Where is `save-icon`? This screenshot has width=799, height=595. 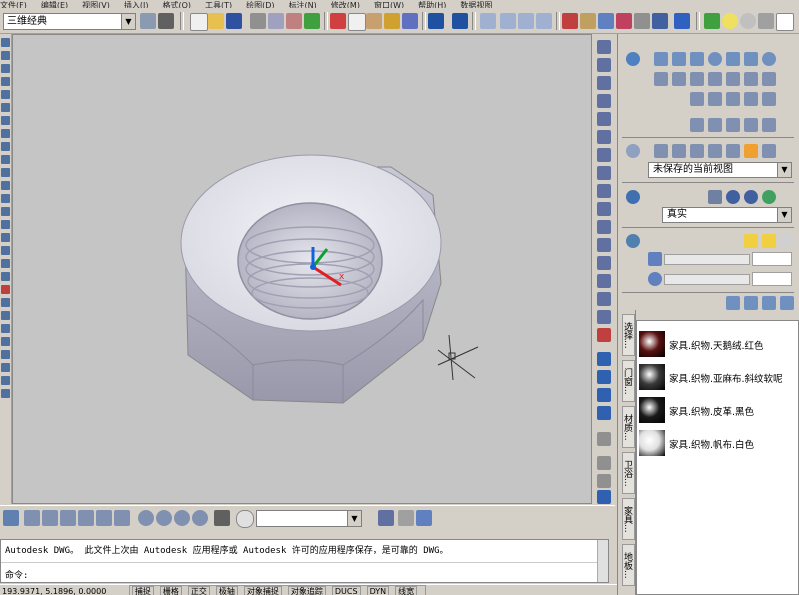
save-icon is located at coordinates (234, 21).